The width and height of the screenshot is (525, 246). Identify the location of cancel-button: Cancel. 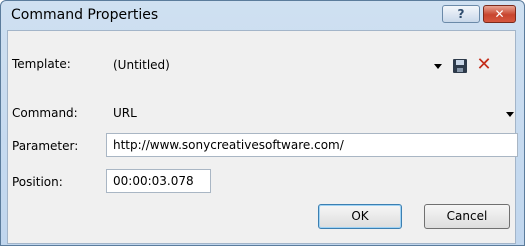
(467, 216).